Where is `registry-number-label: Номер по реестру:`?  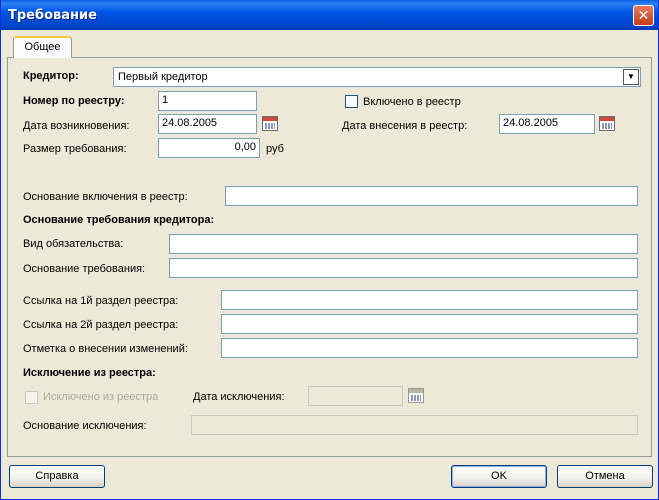
registry-number-label: Номер по реестру: is located at coordinates (74, 101).